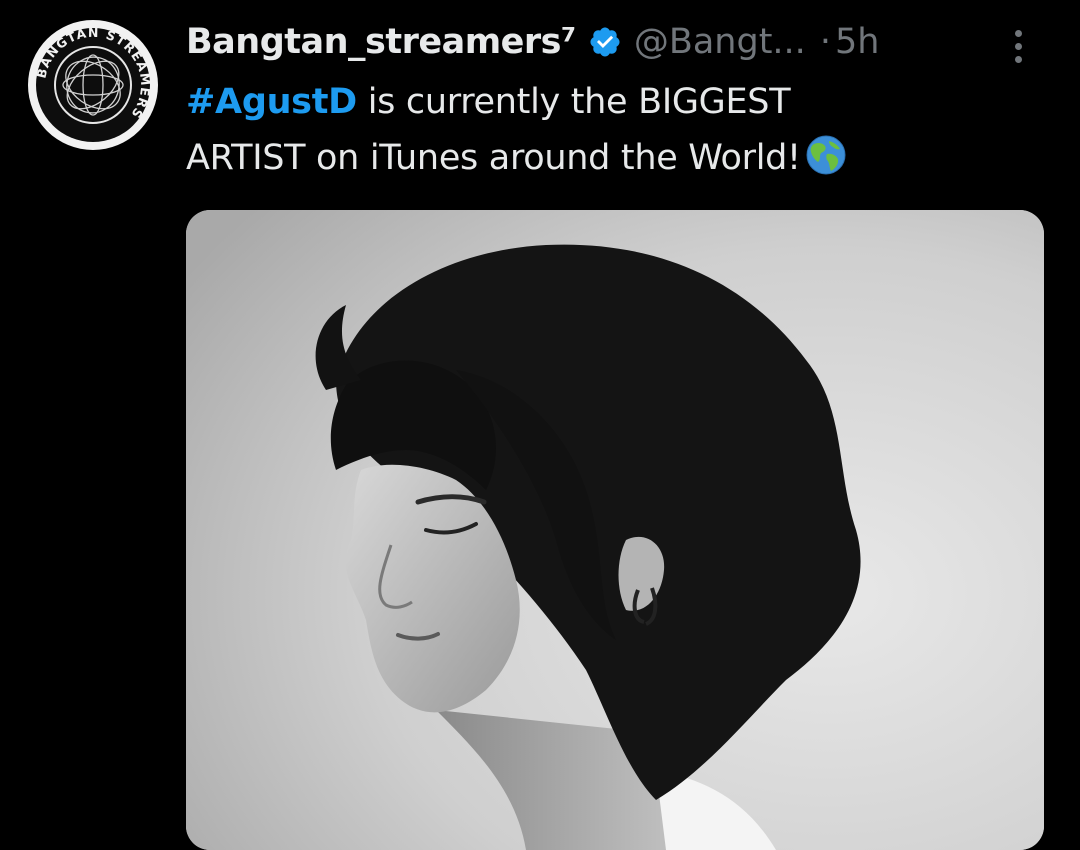 The width and height of the screenshot is (1080, 850). What do you see at coordinates (493, 158) in the screenshot?
I see `tweet-text-line2: ARTIST on iTunes around the World!` at bounding box center [493, 158].